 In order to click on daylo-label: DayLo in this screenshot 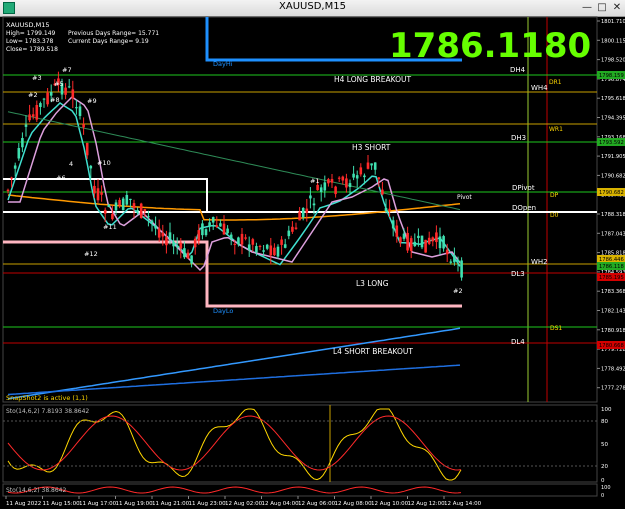, I will do `click(223, 311)`.